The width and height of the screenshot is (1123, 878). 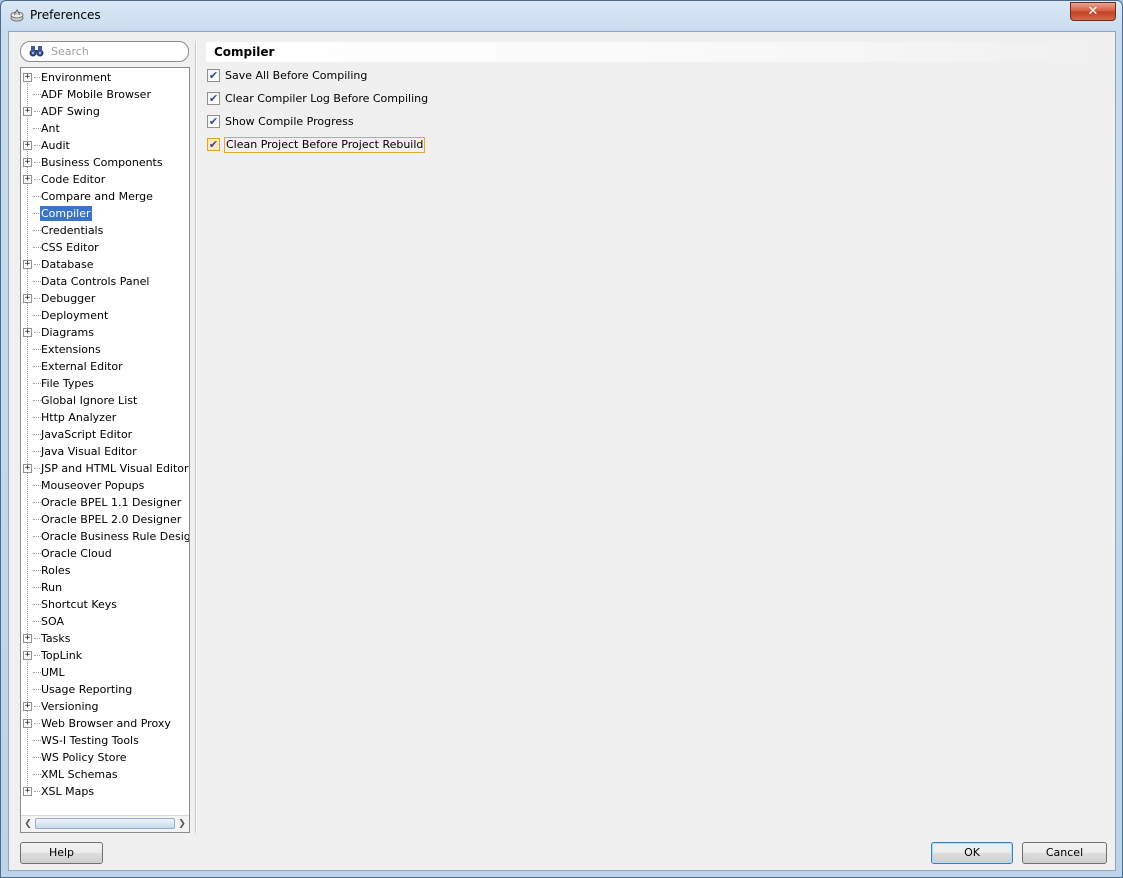 I want to click on tree-item: + TopLink, so click(x=105, y=655).